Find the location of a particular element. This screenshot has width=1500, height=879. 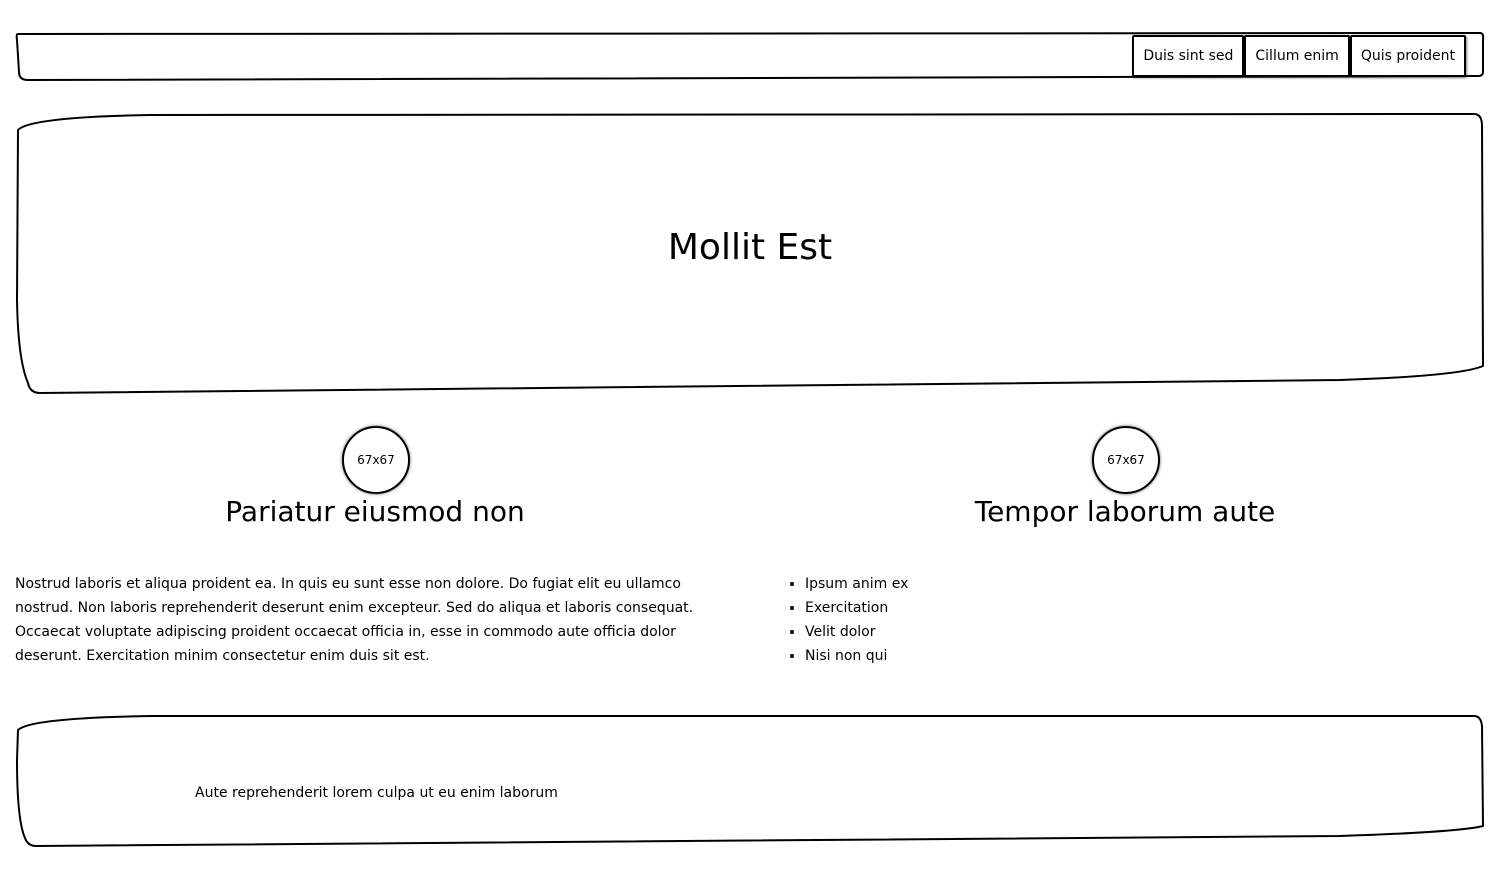

footer-frame is located at coordinates (750, 781).